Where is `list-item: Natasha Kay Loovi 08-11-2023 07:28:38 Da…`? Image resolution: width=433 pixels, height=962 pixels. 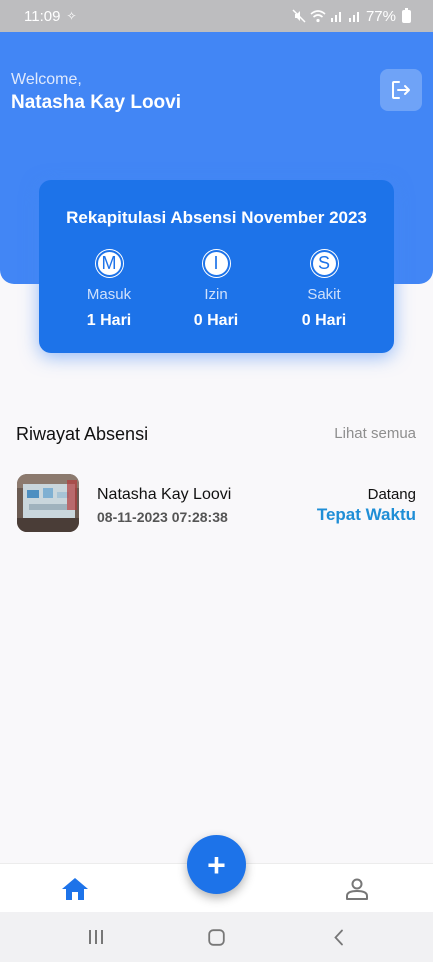 list-item: Natasha Kay Loovi 08-11-2023 07:28:38 Da… is located at coordinates (217, 504).